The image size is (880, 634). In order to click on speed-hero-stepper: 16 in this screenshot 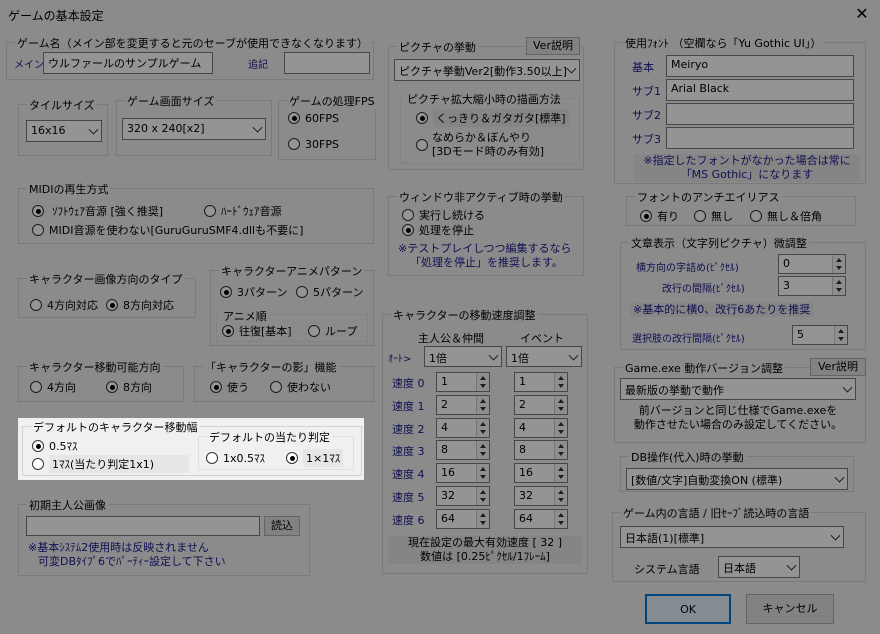, I will do `click(463, 473)`.